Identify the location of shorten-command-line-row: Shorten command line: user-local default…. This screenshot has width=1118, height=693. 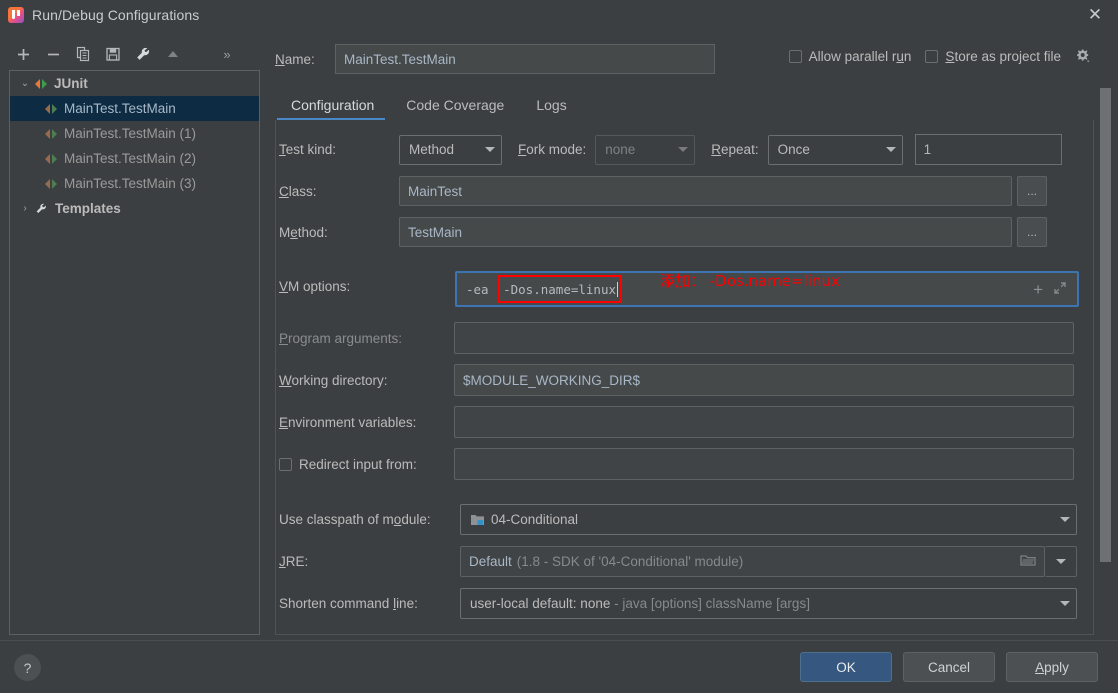
(678, 603).